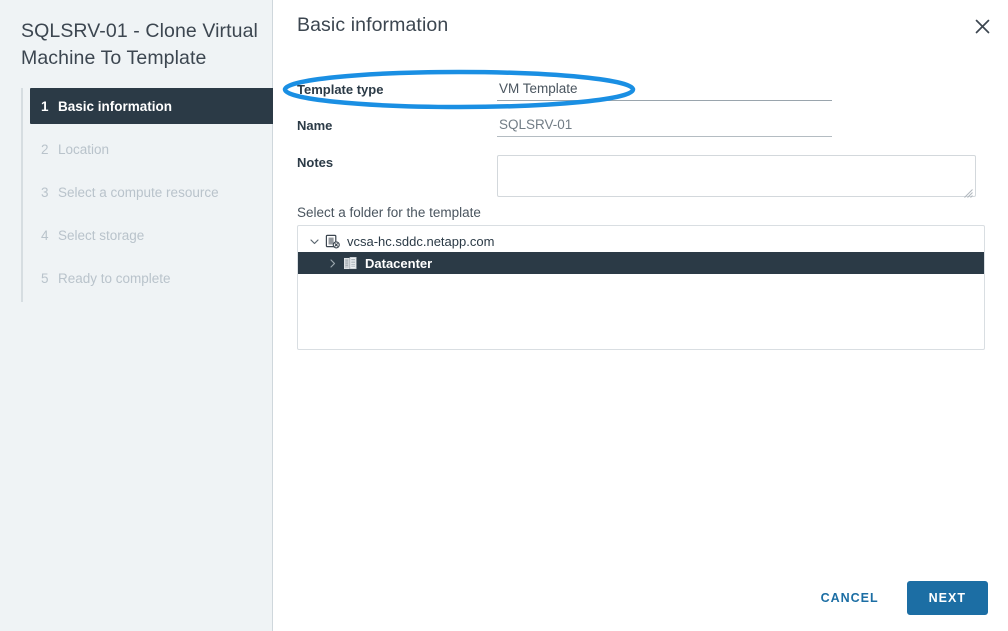  Describe the element at coordinates (315, 125) in the screenshot. I see `name-label: Name` at that location.